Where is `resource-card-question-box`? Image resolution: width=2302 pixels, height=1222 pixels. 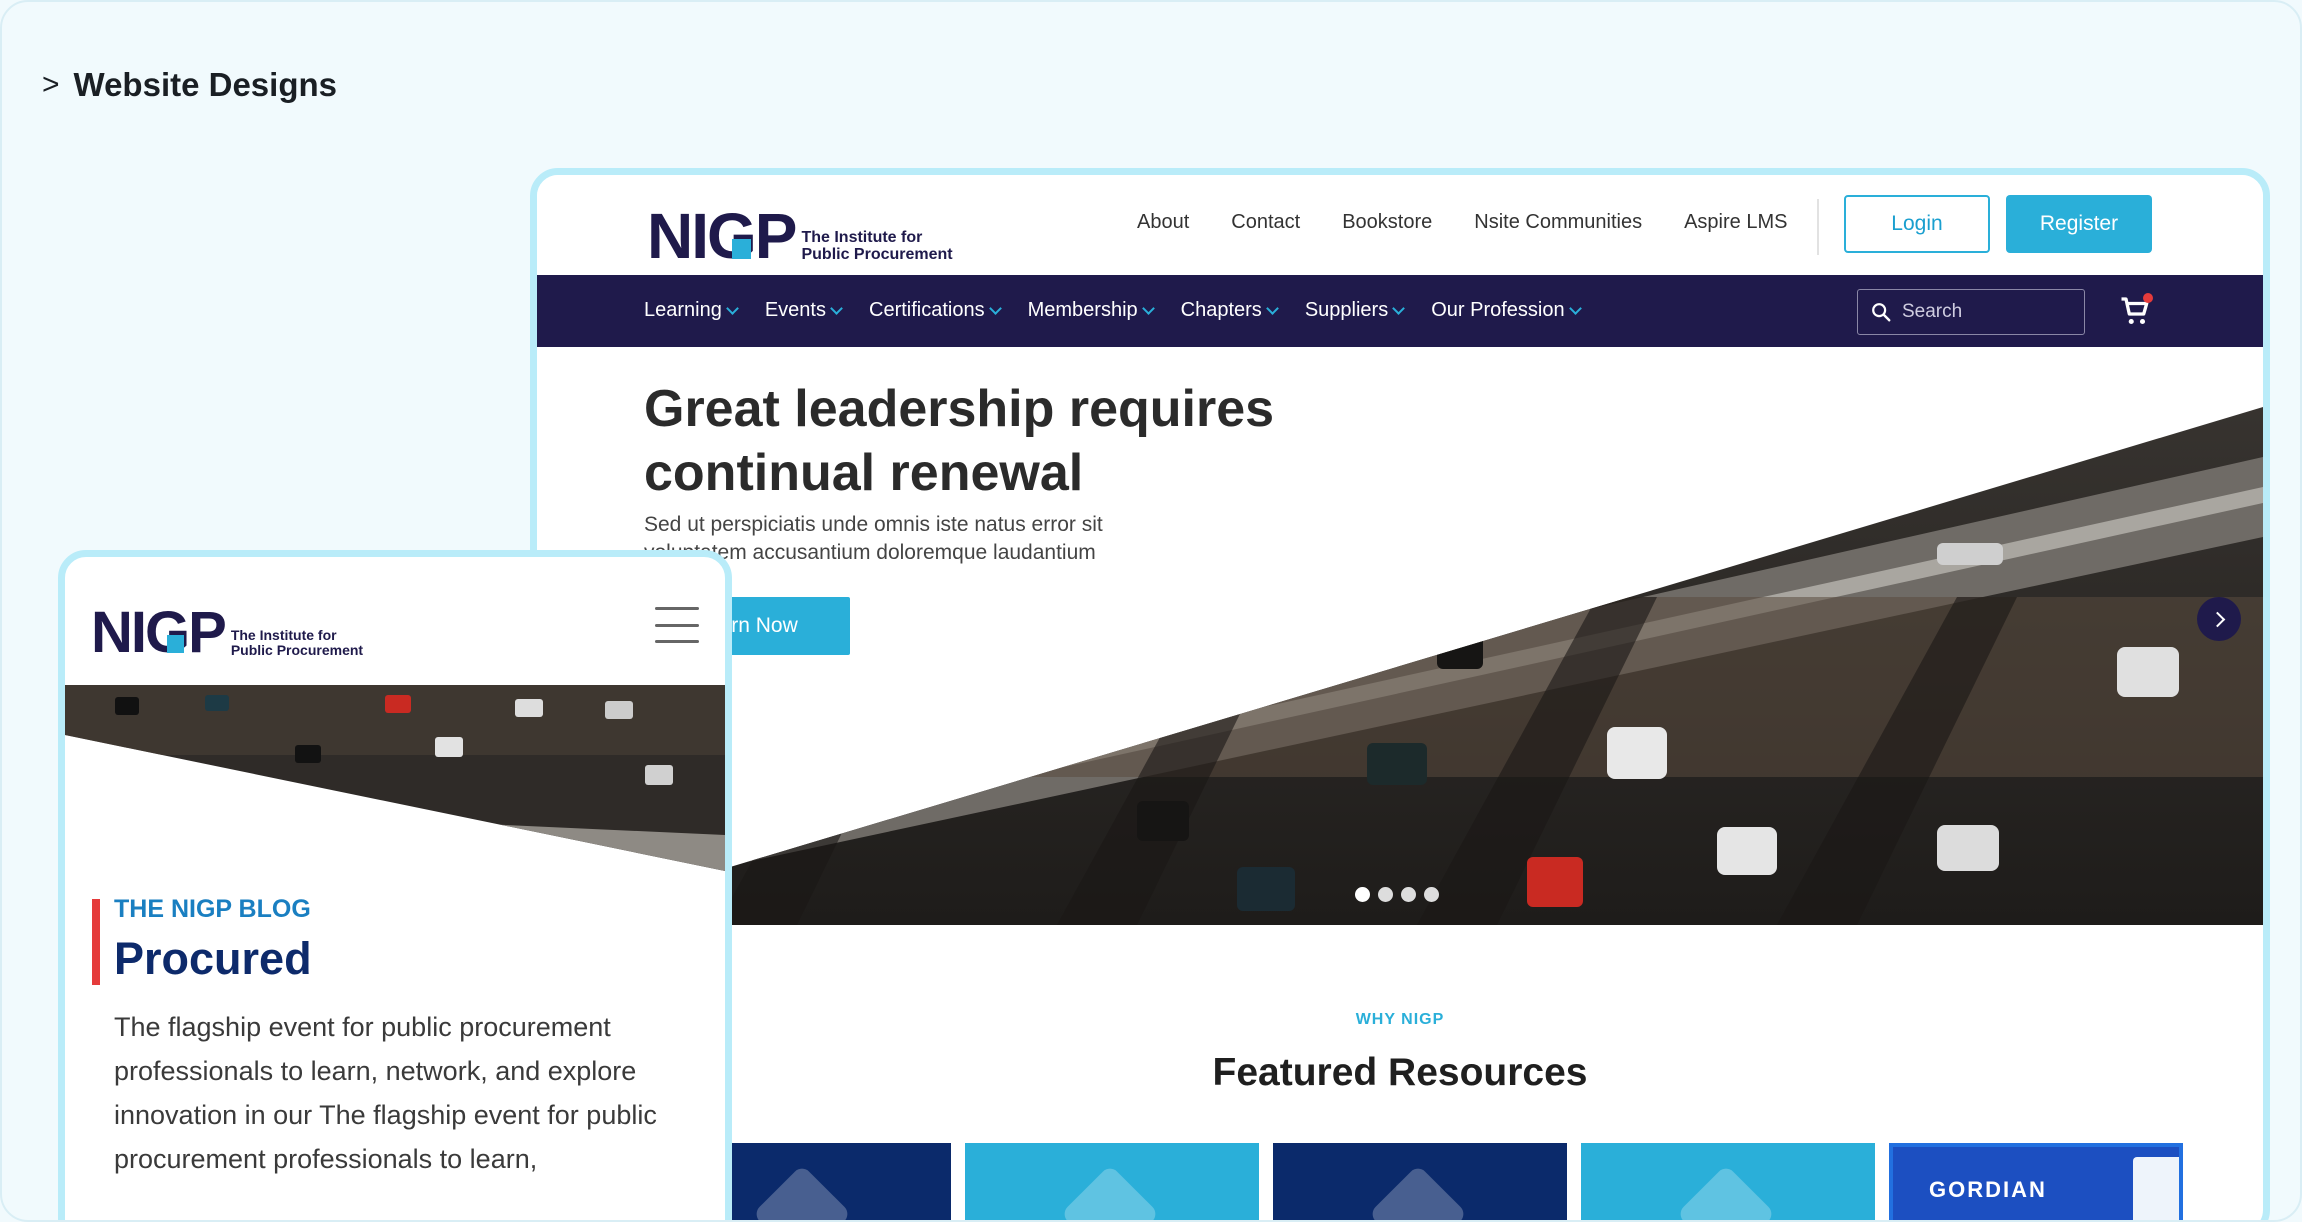 resource-card-question-box is located at coordinates (1420, 1181).